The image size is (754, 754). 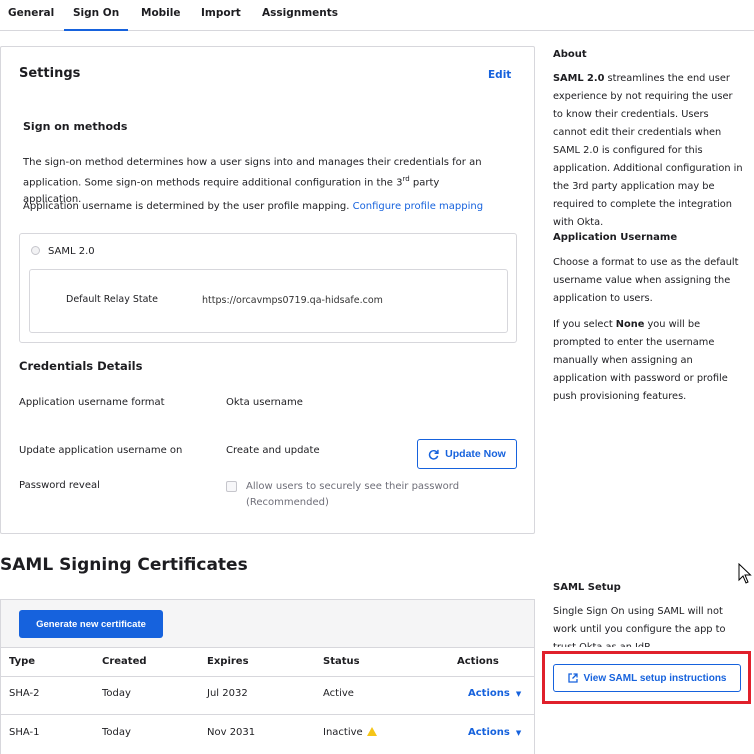 I want to click on generate-certificate-button: Generate new certificate, so click(x=91, y=624).